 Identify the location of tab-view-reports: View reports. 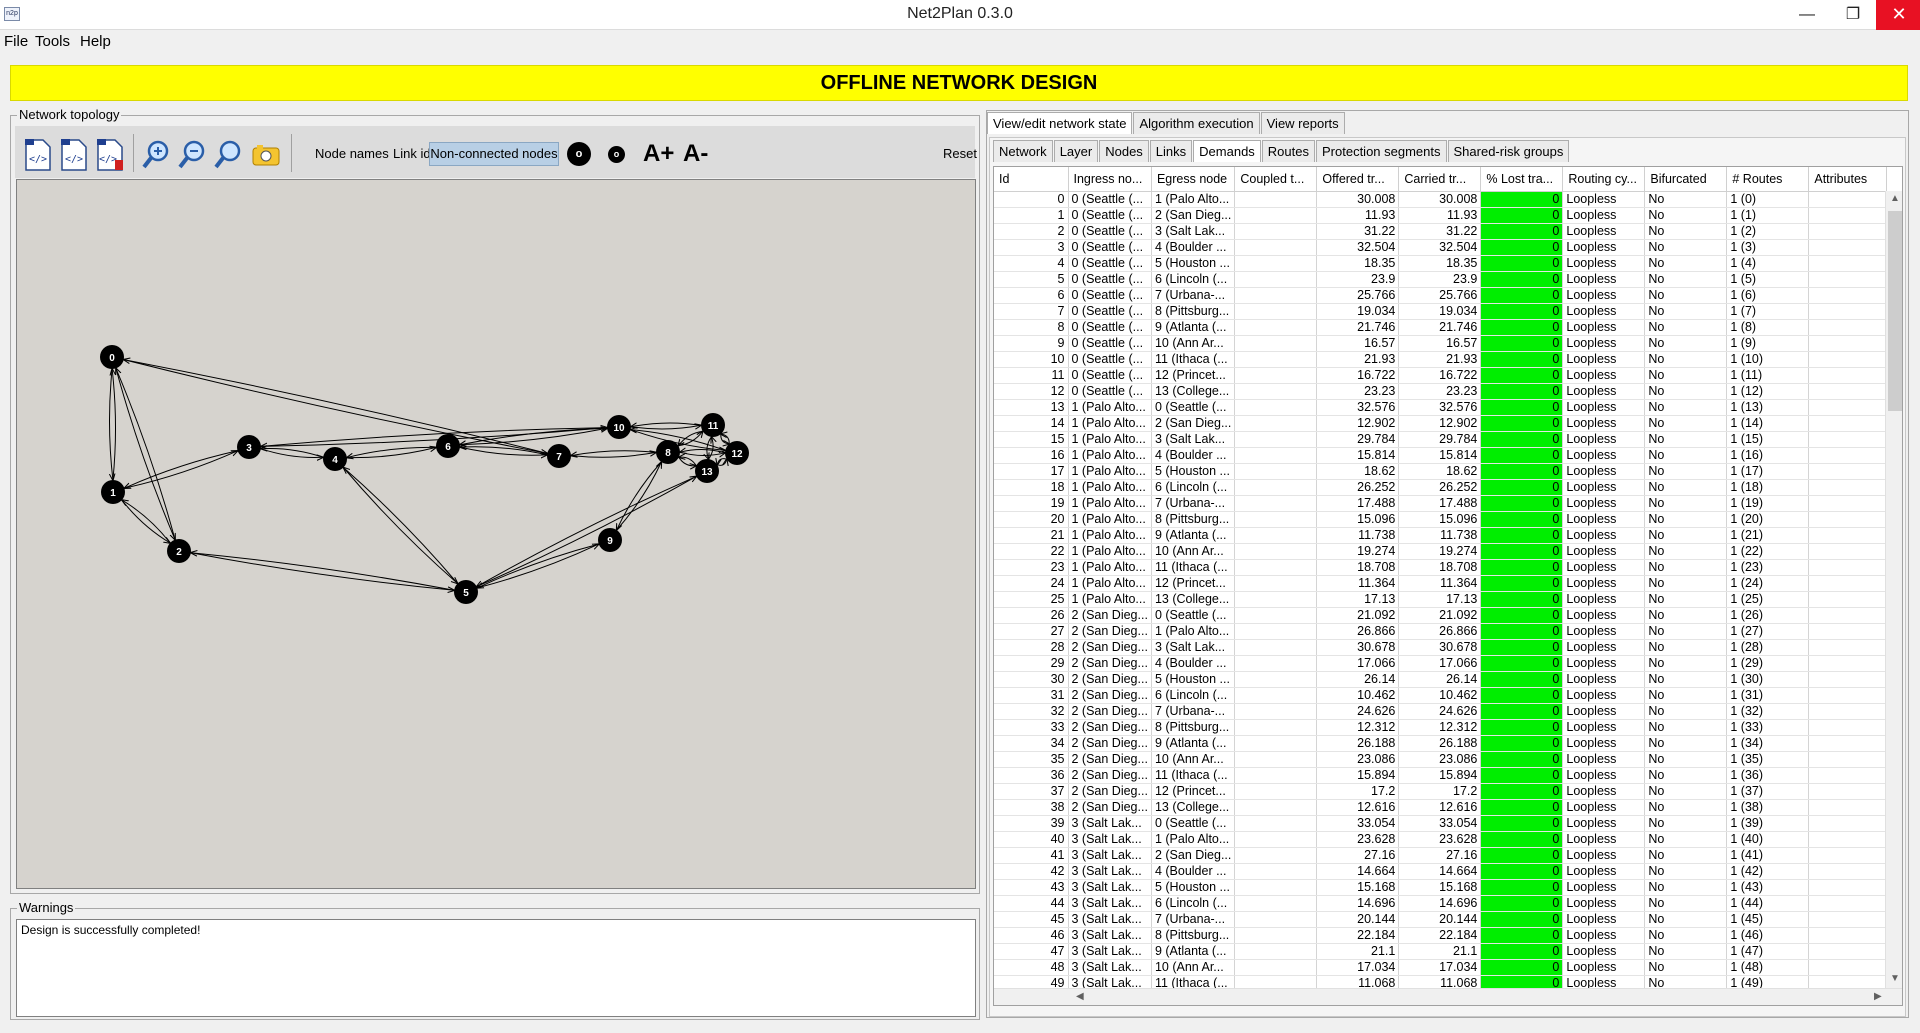
(1302, 123).